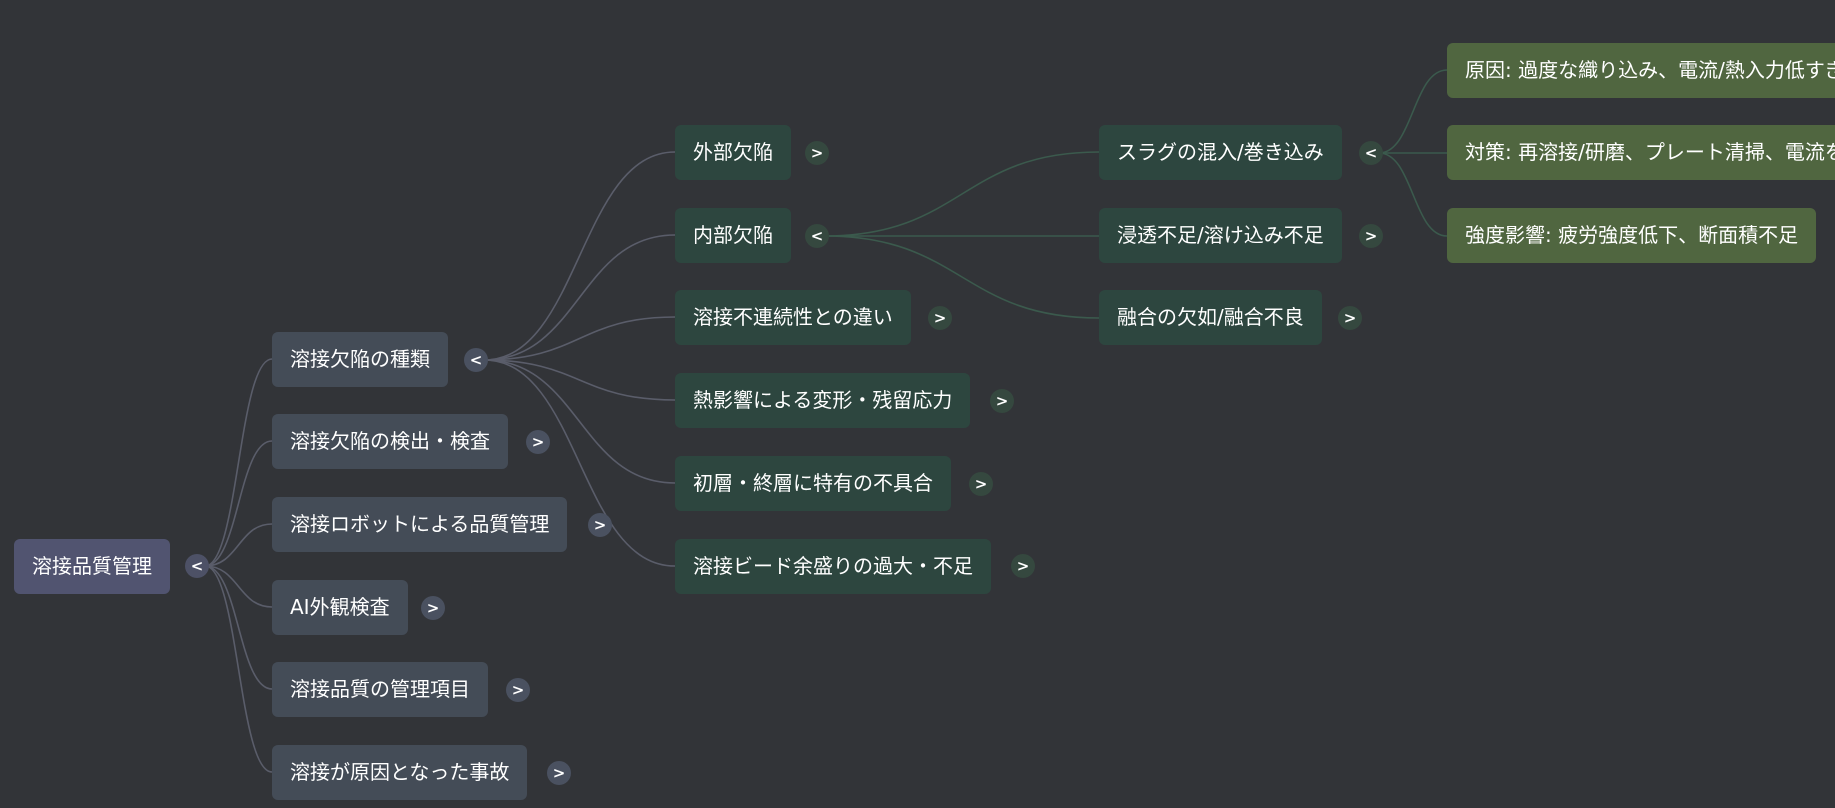 The image size is (1835, 808). I want to click on node-label: 熱影響による変形・残留応力, so click(823, 400).